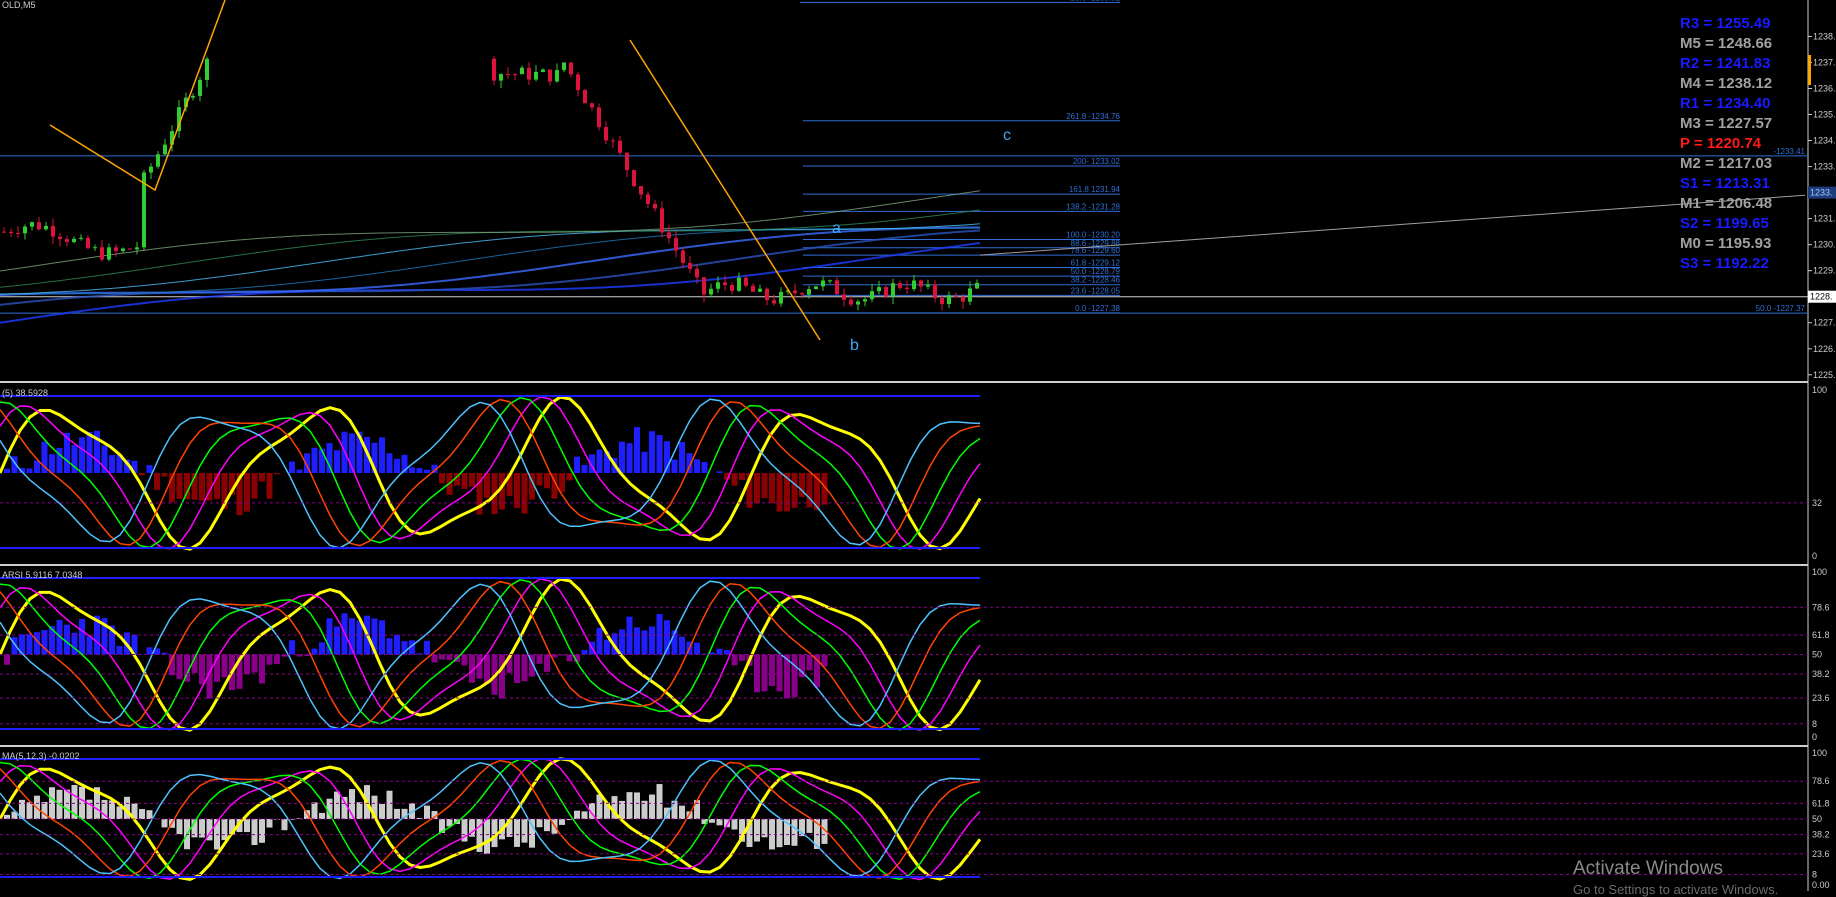 The width and height of the screenshot is (1836, 897). What do you see at coordinates (1726, 43) in the screenshot?
I see `pivot-level: M5 = 1248.66` at bounding box center [1726, 43].